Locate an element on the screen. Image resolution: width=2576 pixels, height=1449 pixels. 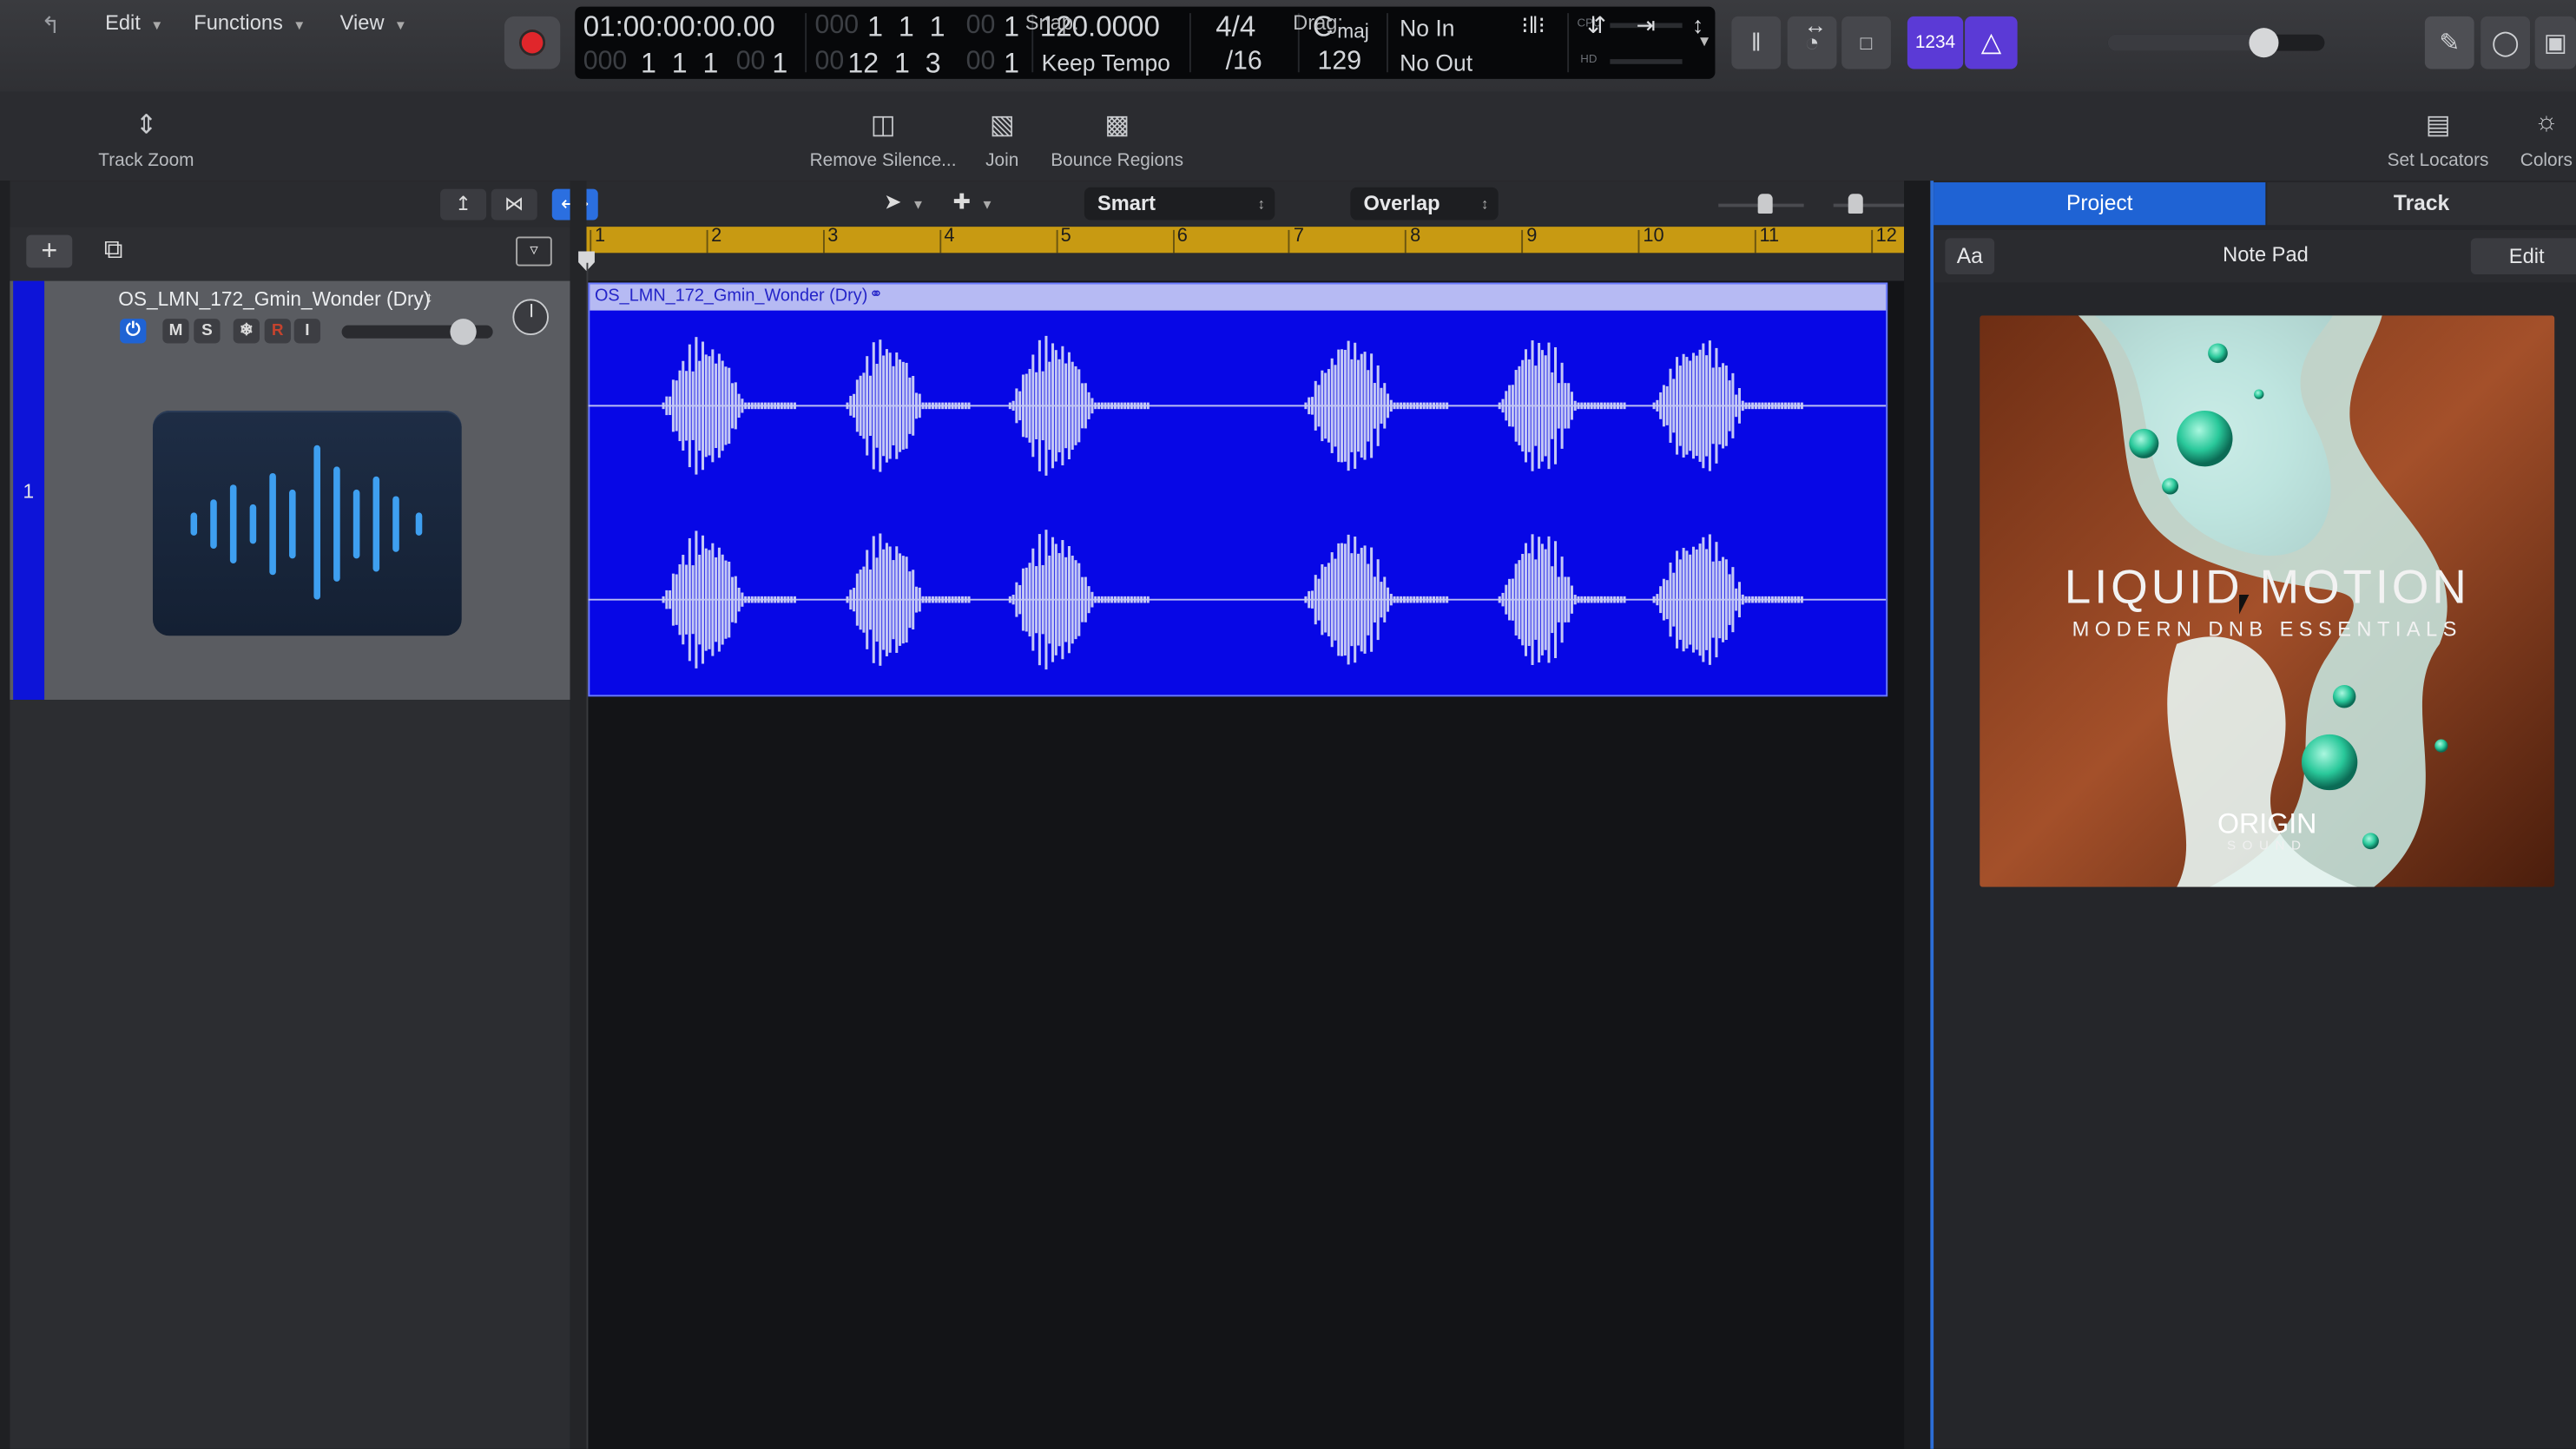
add-track-button: + is located at coordinates (49, 251).